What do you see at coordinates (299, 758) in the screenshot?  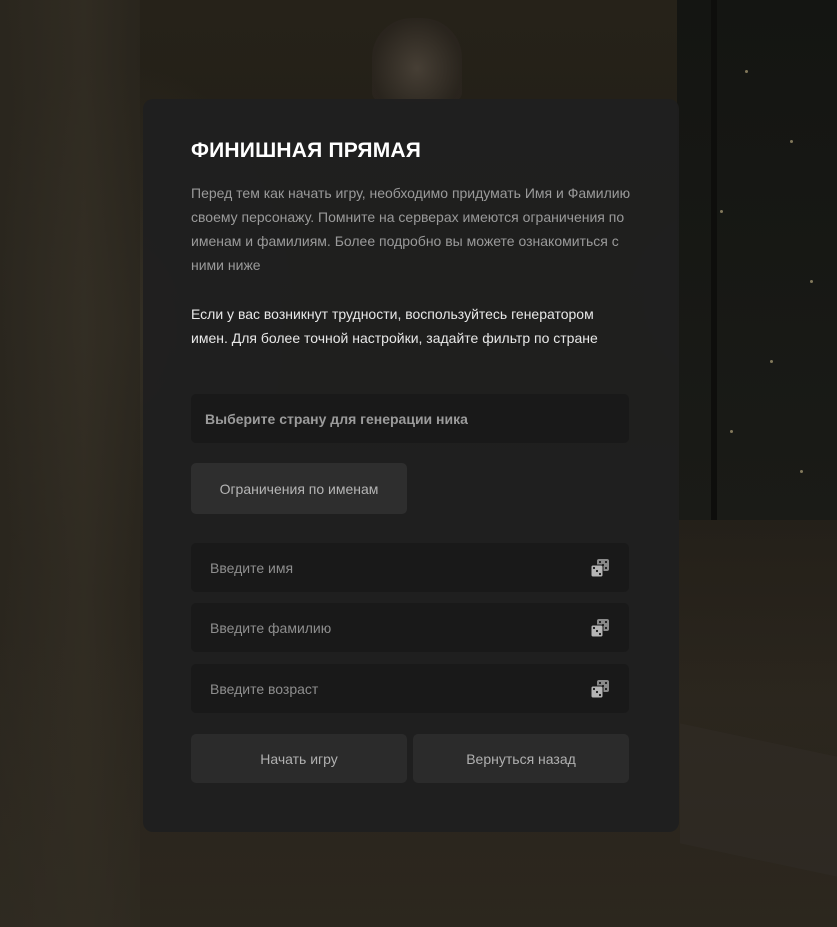 I see `start-game-button: Начать игру` at bounding box center [299, 758].